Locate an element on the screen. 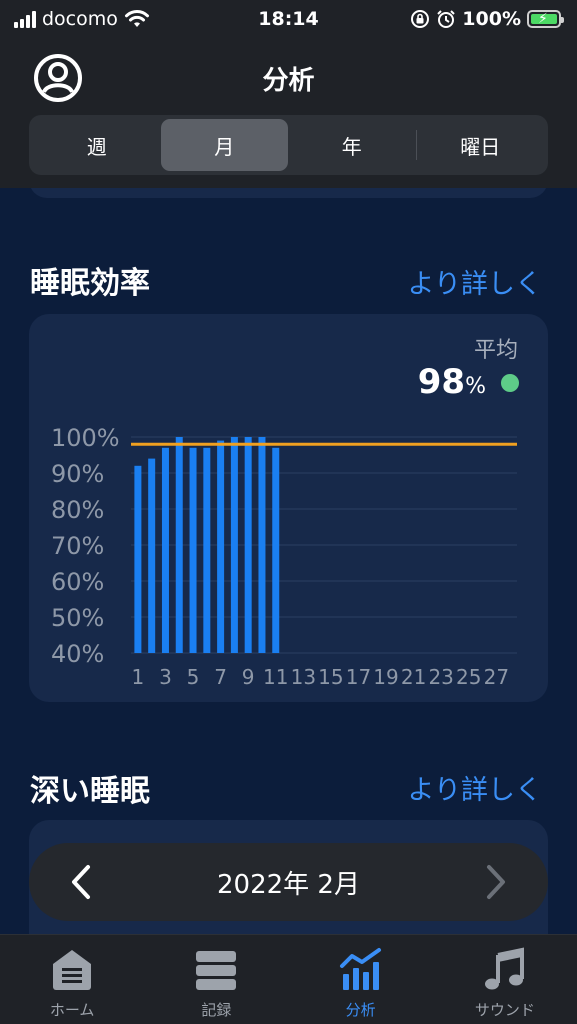  signal-icon is located at coordinates (25, 19).